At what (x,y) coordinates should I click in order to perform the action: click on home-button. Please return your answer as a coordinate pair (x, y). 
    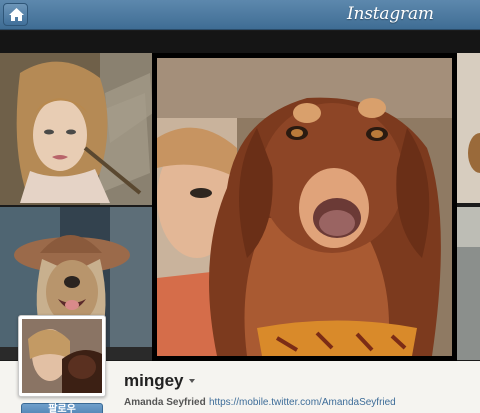
    Looking at the image, I should click on (15, 14).